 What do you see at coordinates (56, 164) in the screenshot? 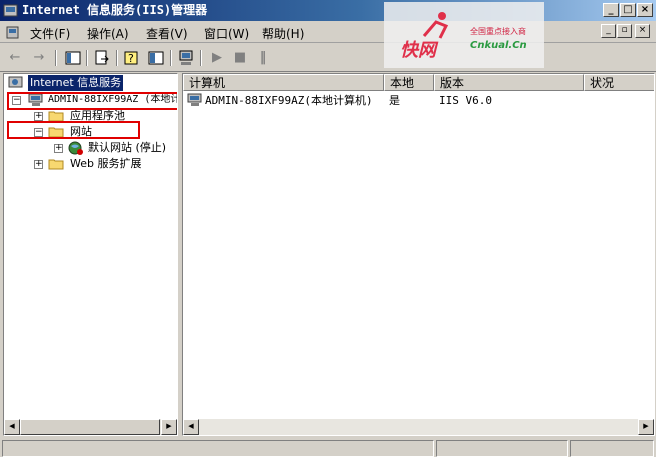
I see `folder-icon` at bounding box center [56, 164].